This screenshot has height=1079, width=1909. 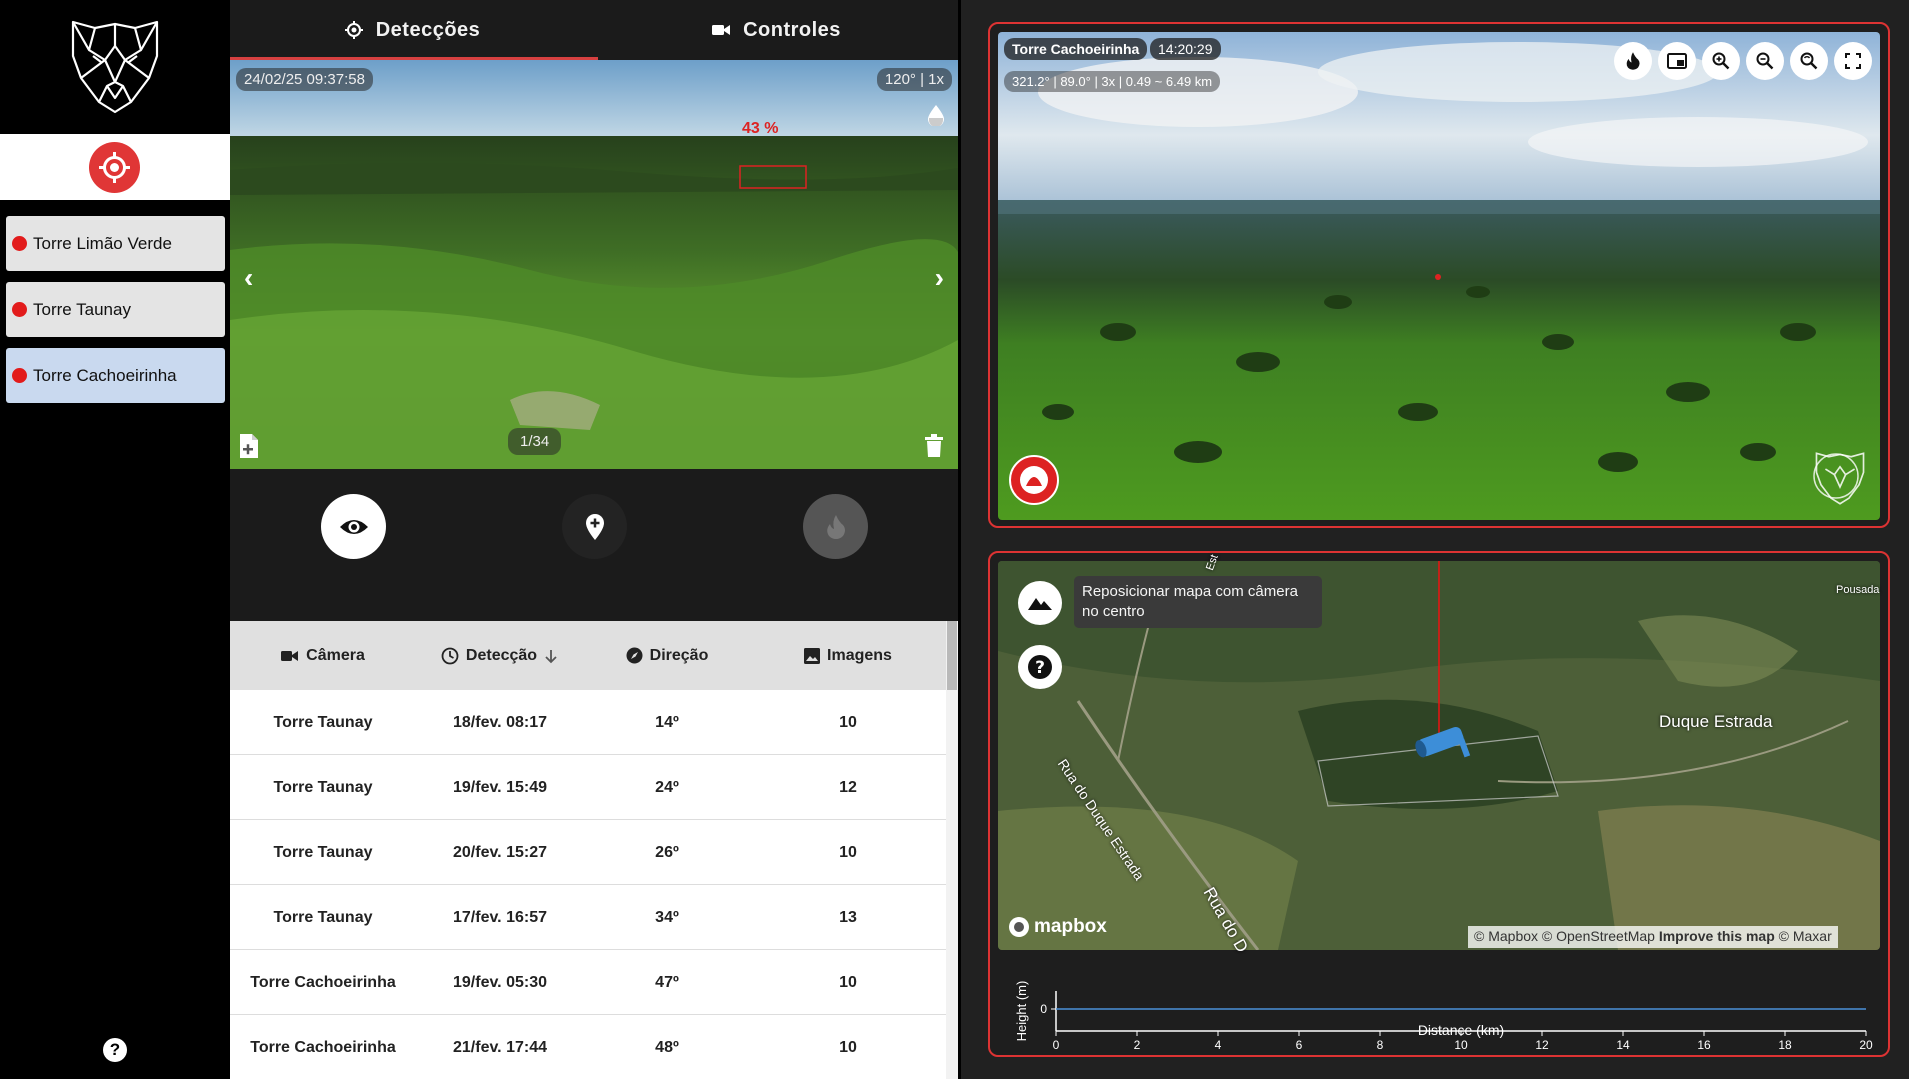 I want to click on attribution-osm-link: © OpenStreetMap, so click(x=1598, y=936).